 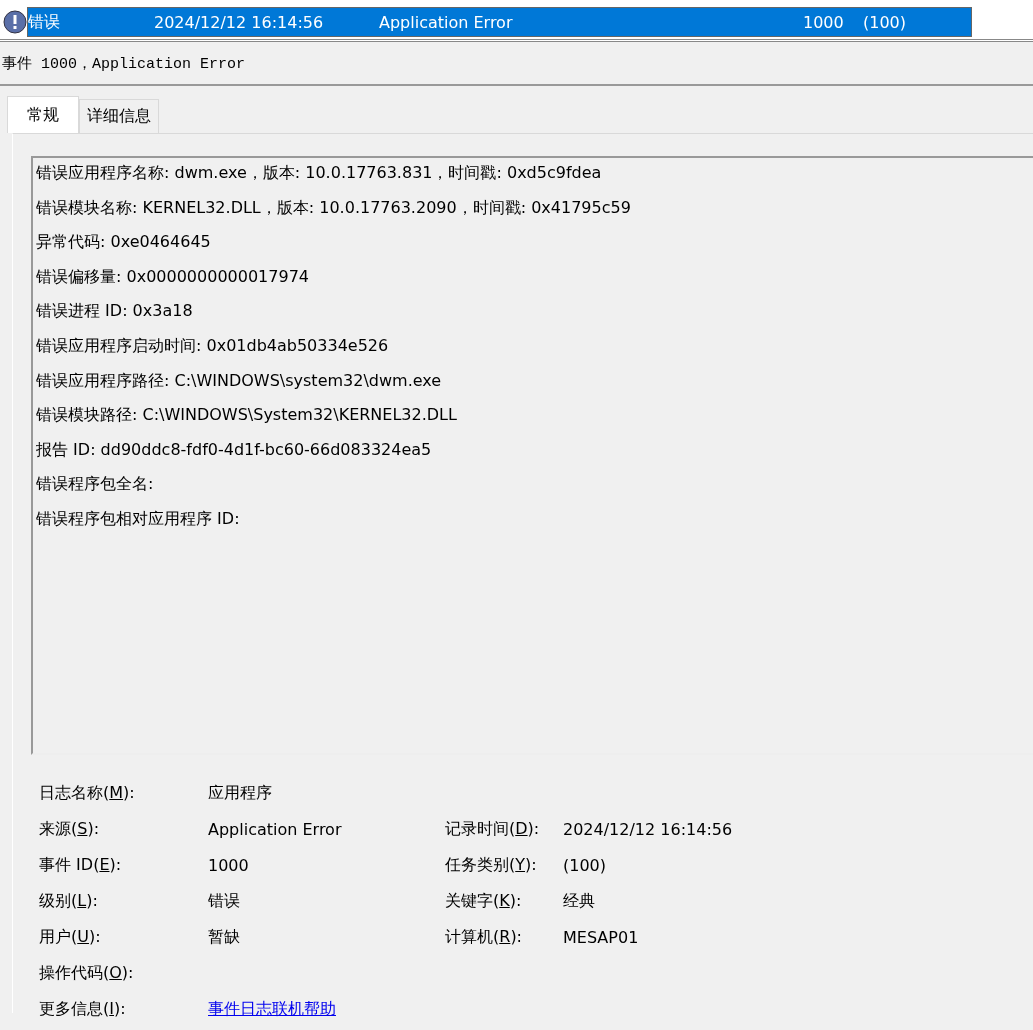 I want to click on description-line: 报告 ID: dd90ddc8-fdf0-4d1f-bc60-66d083324ea5, so click(x=234, y=449).